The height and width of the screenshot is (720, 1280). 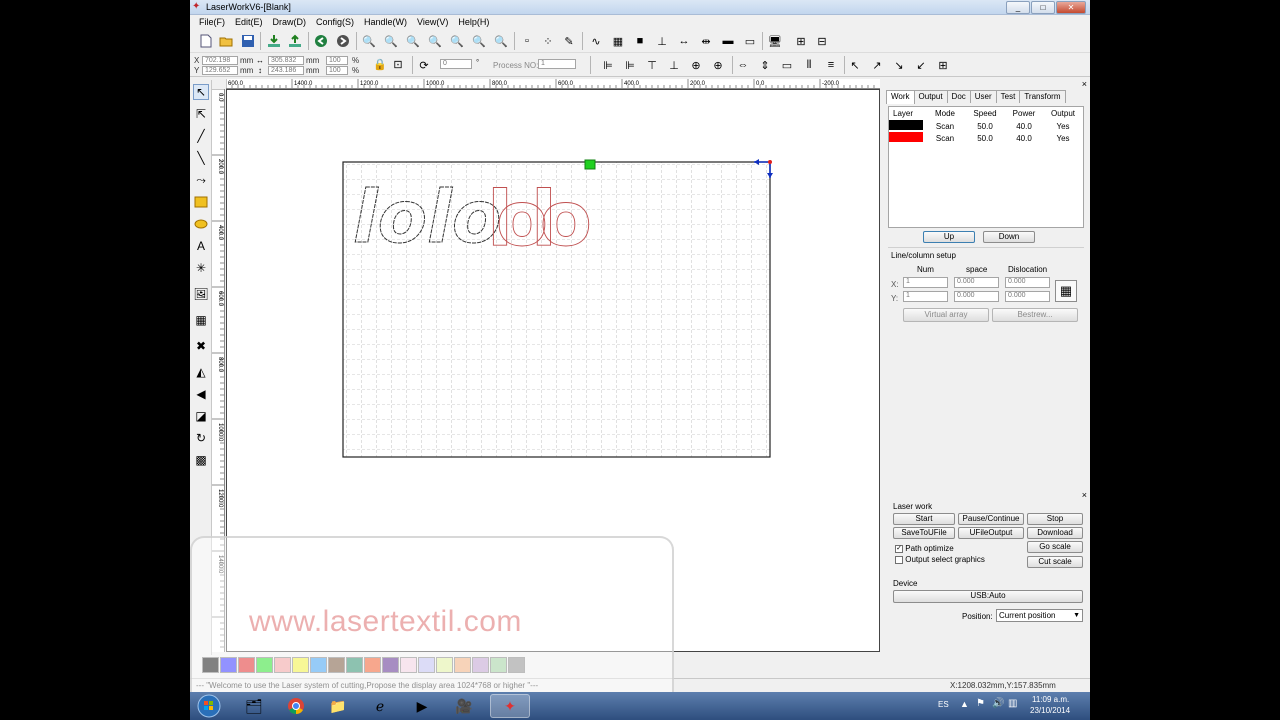 What do you see at coordinates (435, 41) in the screenshot?
I see `zoom-page-icon: 🔍` at bounding box center [435, 41].